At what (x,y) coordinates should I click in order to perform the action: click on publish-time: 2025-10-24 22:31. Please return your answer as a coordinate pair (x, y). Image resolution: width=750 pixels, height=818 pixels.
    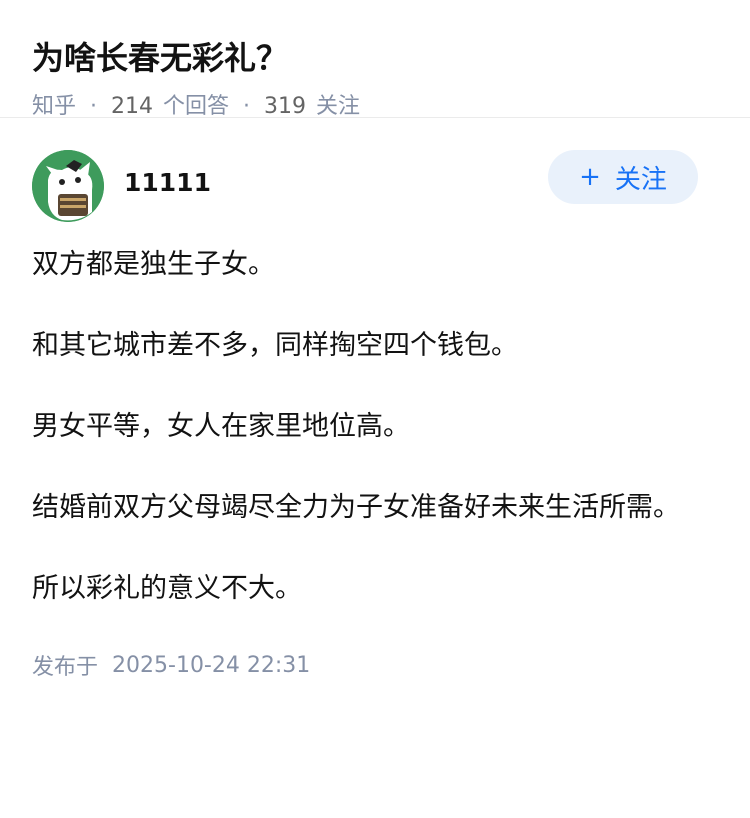
    Looking at the image, I should click on (211, 665).